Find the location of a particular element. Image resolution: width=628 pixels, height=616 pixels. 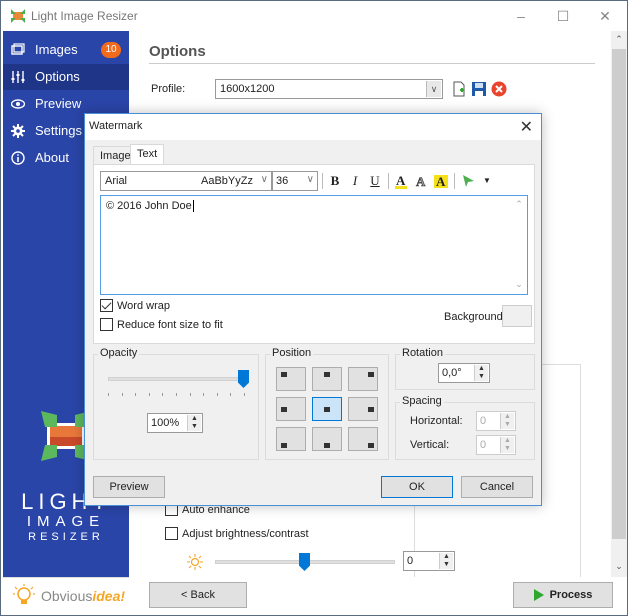

close-window-button: ✕ is located at coordinates (605, 16).